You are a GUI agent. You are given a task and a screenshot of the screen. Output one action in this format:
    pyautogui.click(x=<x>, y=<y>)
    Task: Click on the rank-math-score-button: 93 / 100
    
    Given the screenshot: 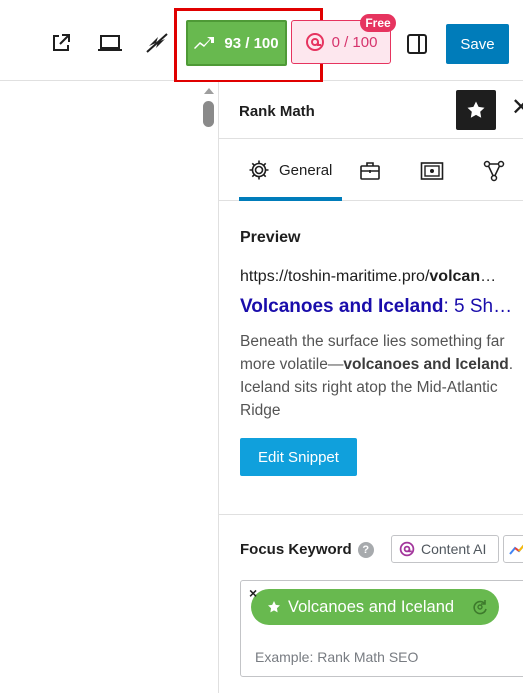 What is the action you would take?
    pyautogui.click(x=236, y=43)
    